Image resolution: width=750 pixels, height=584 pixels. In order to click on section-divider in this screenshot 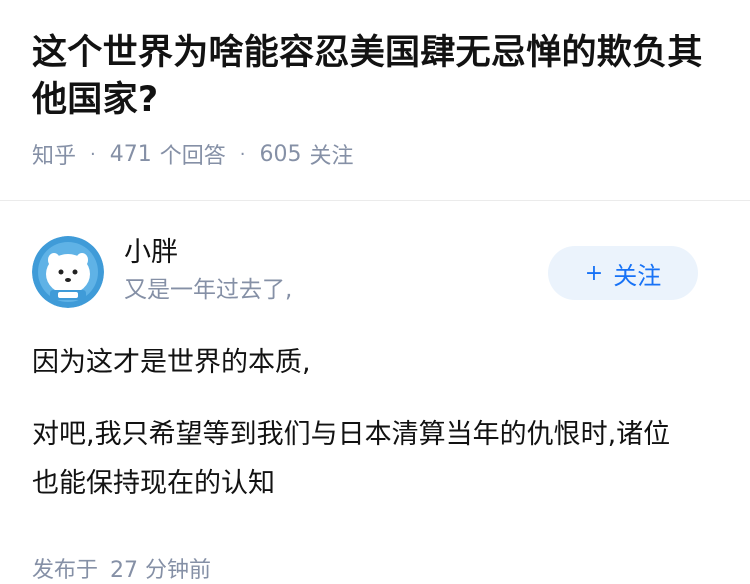, I will do `click(375, 200)`.